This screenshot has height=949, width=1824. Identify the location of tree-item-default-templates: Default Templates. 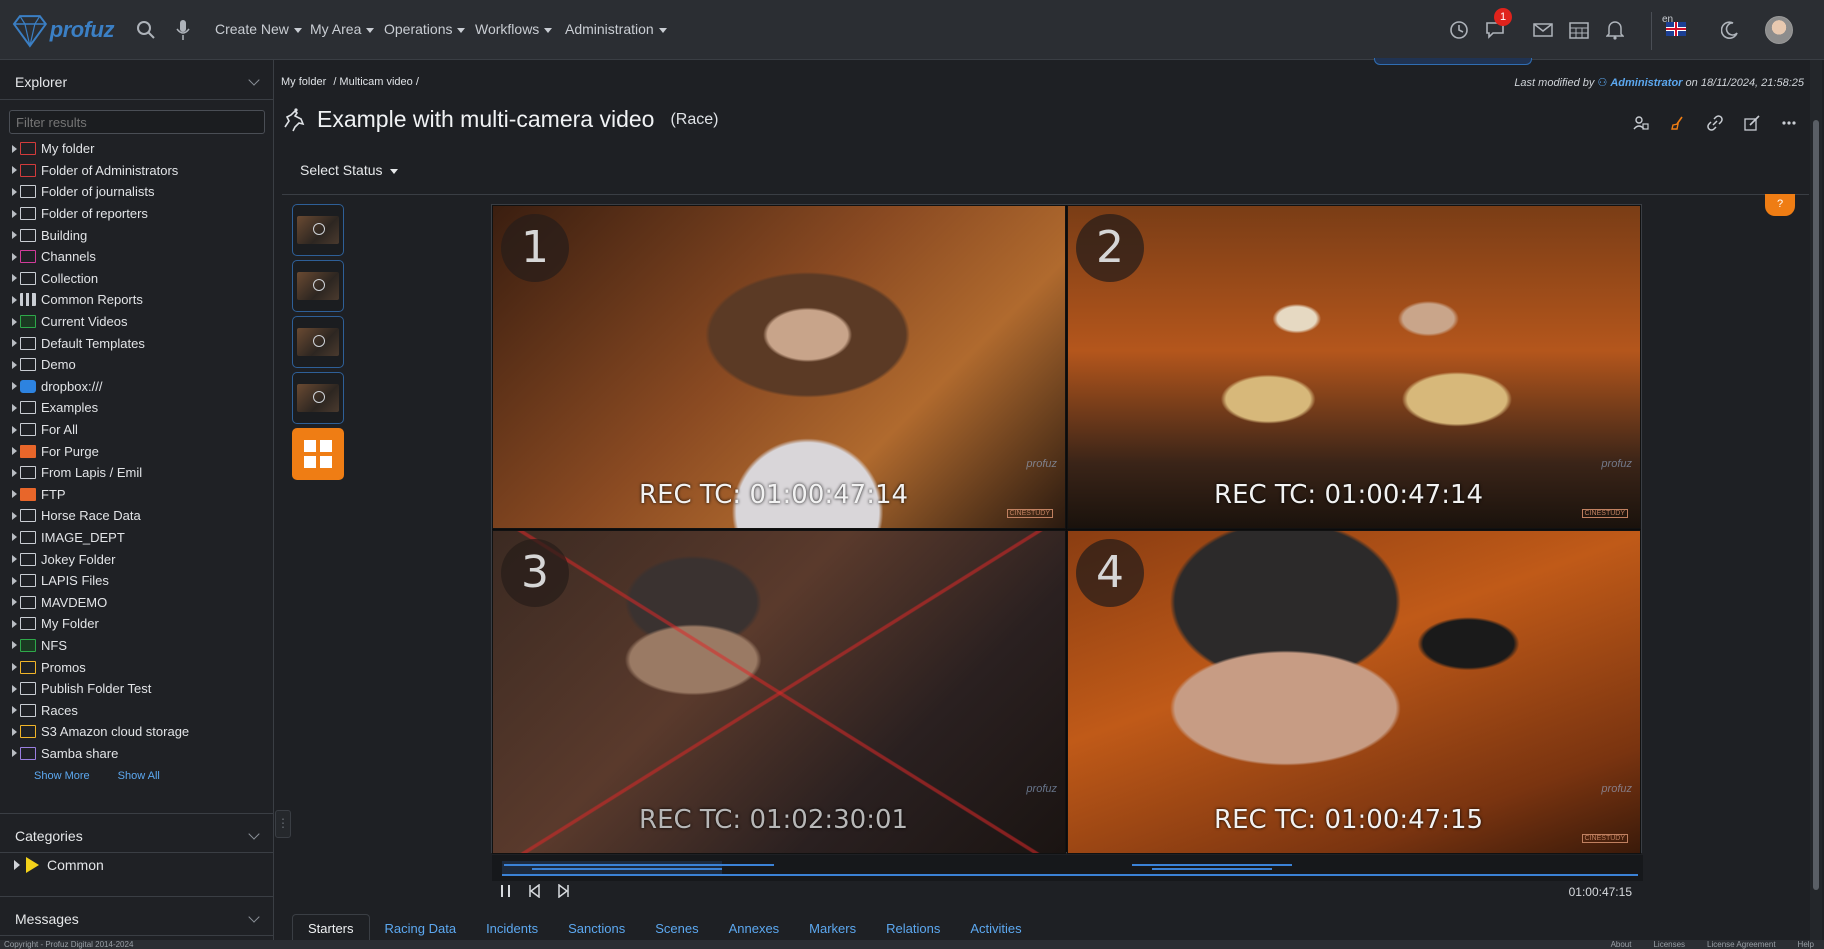
(140, 343).